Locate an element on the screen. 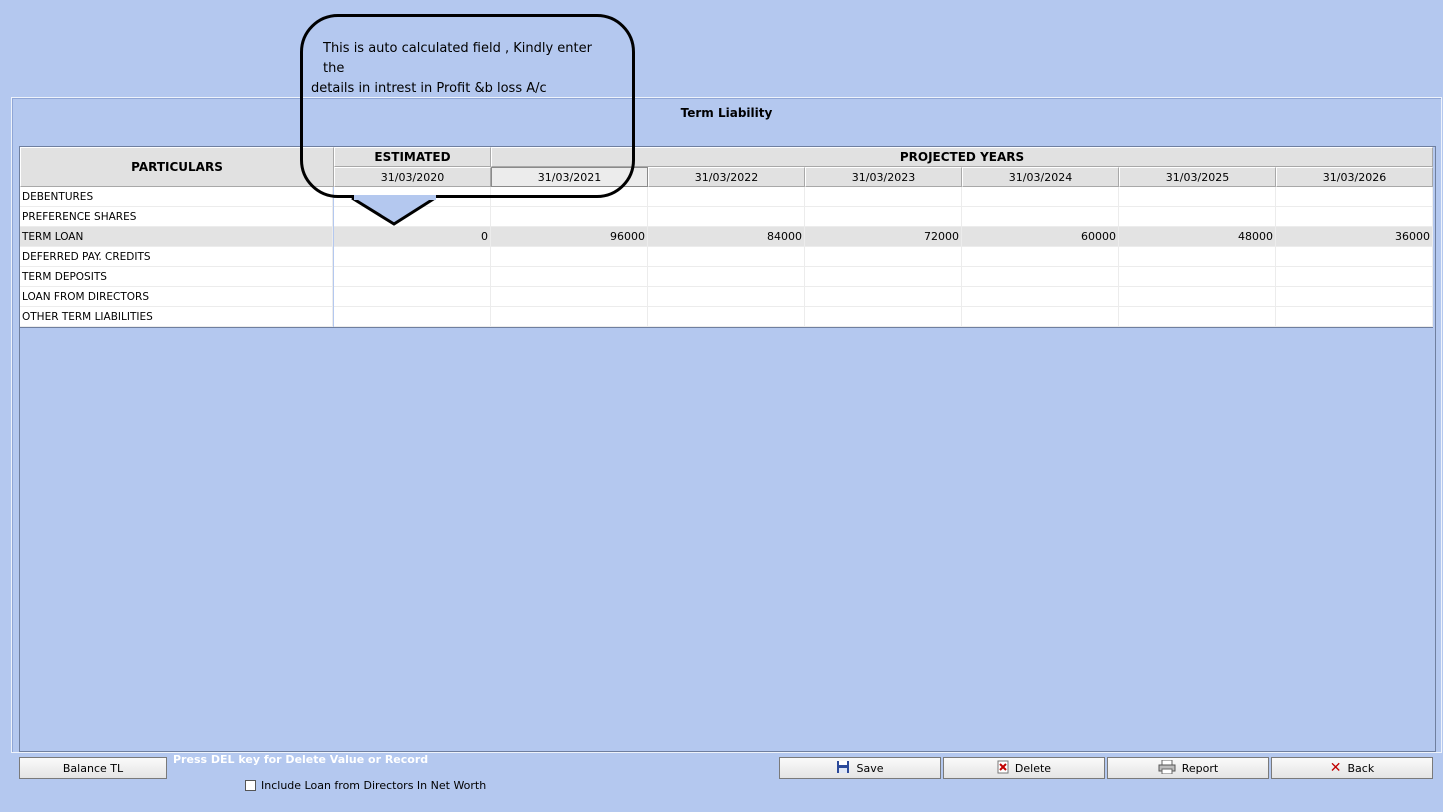 The height and width of the screenshot is (812, 1443). value-cell: 36000 is located at coordinates (1354, 237).